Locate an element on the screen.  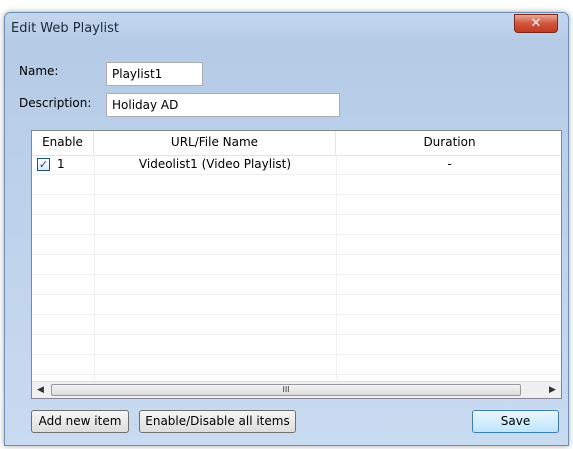
name-input: Playlist1 is located at coordinates (154, 74).